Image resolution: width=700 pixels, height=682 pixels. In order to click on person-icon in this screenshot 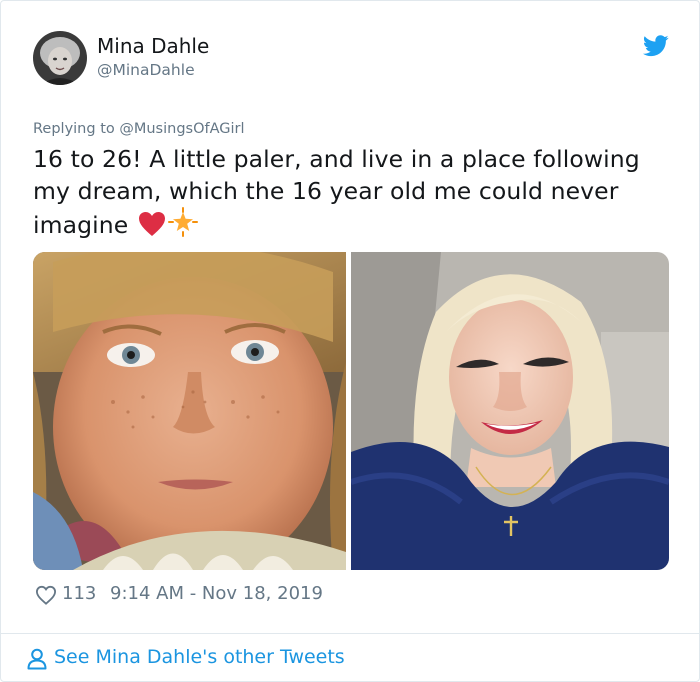, I will do `click(37, 661)`.